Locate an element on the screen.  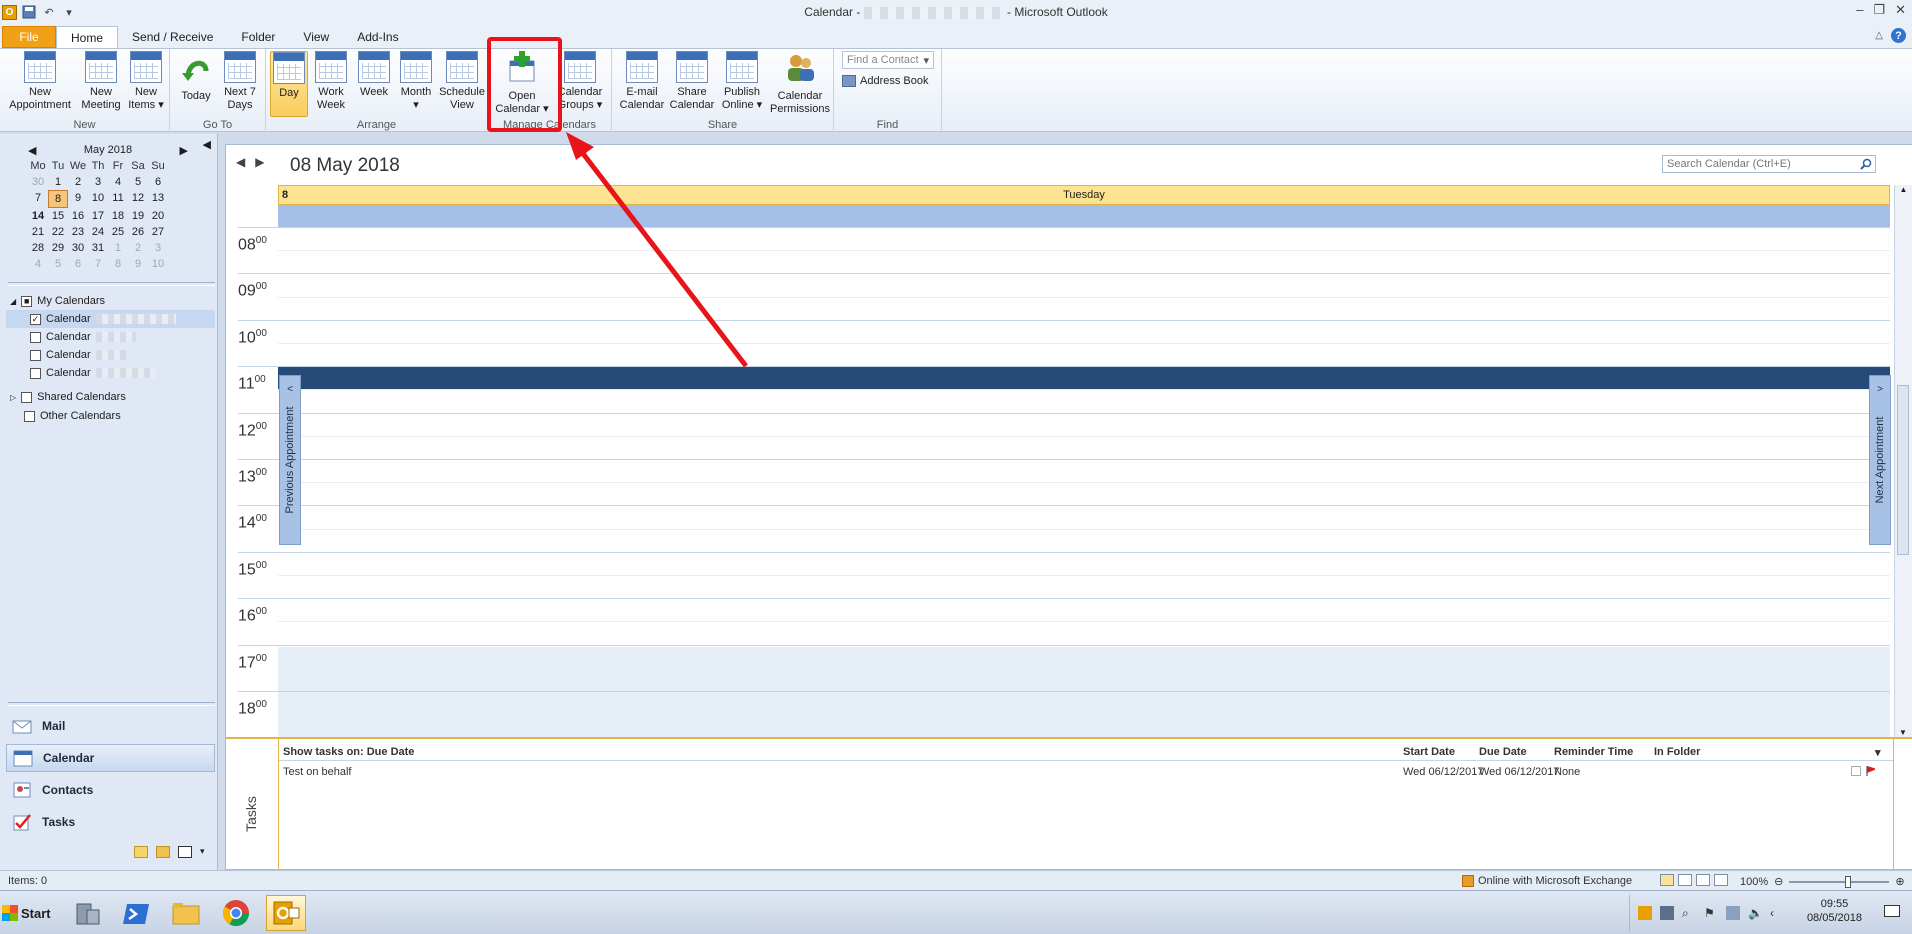
next-7-days-button: Next 7 Days is located at coordinates (240, 81).